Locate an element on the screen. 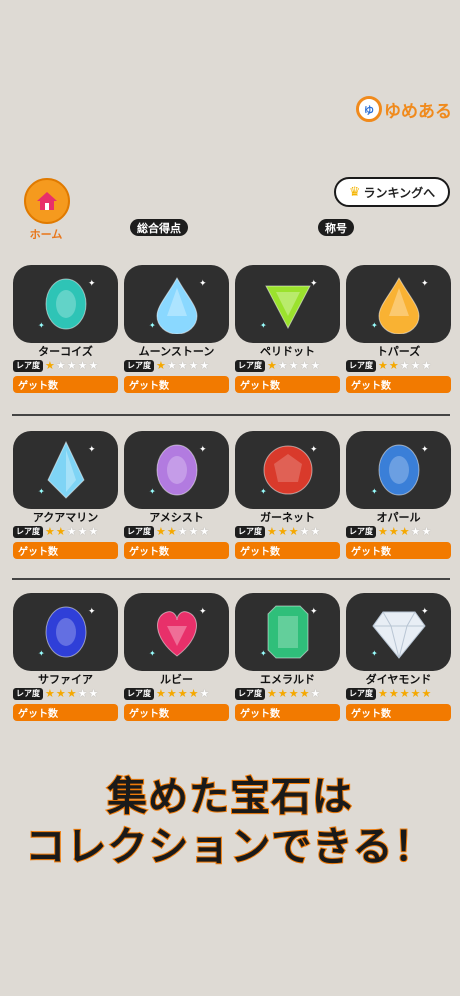 This screenshot has height=996, width=460. gem-card: ✦ ✦ ガーネット レア度 ★ ★ ★ ★ ★ ゲット数 is located at coordinates (287, 495).